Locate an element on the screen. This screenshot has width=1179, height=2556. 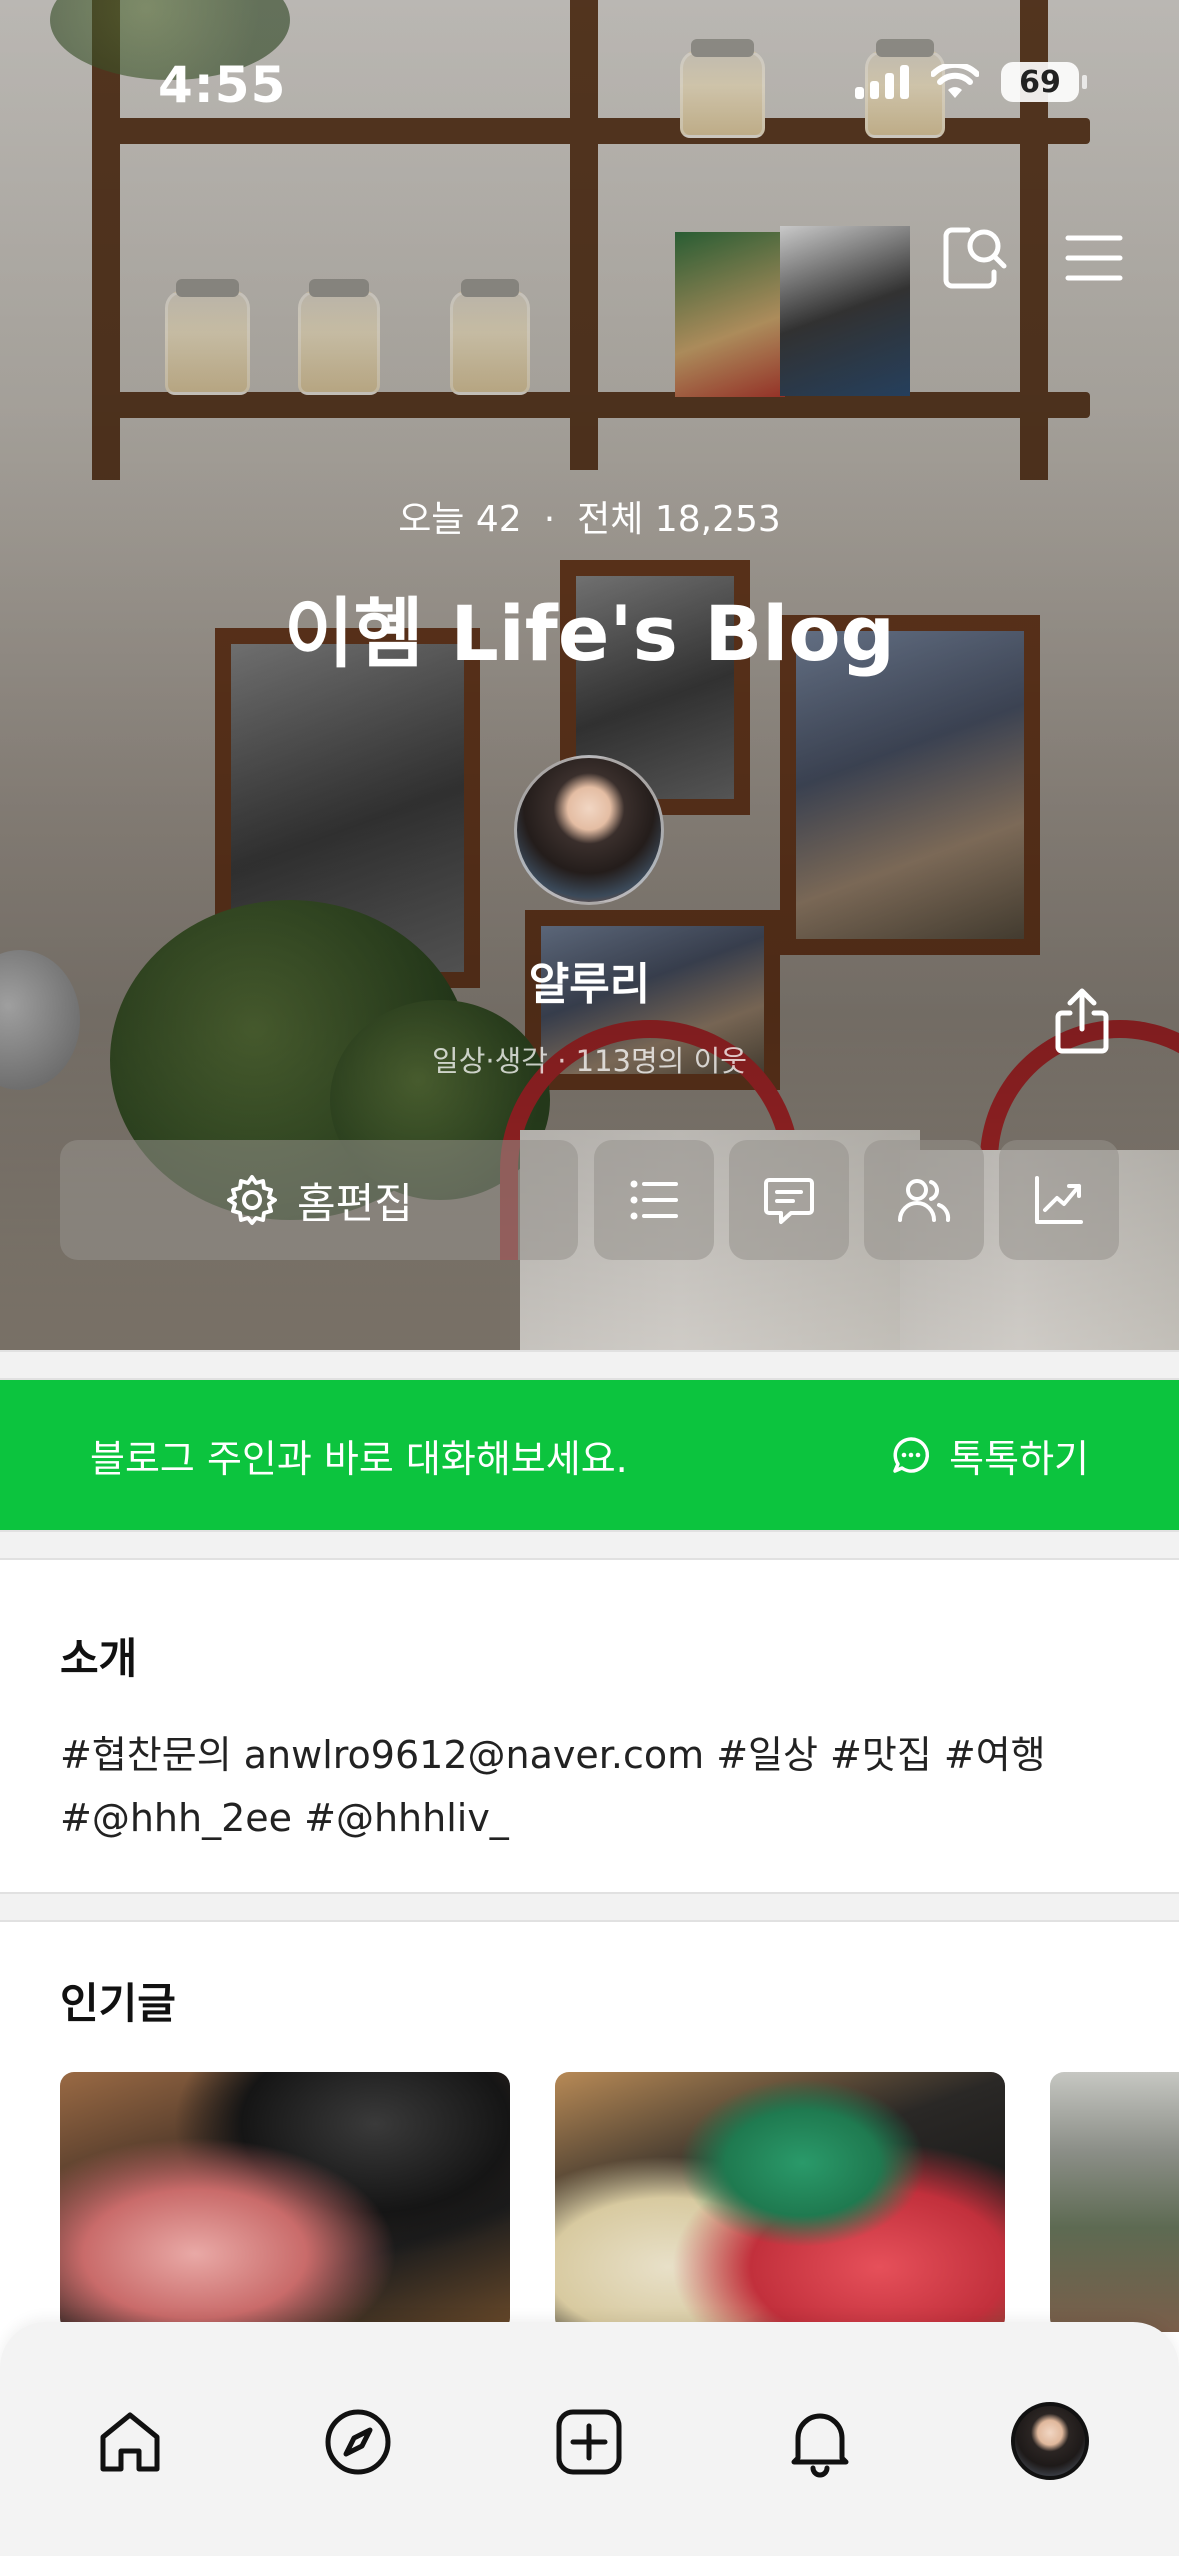
statistics-button is located at coordinates (1059, 1200).